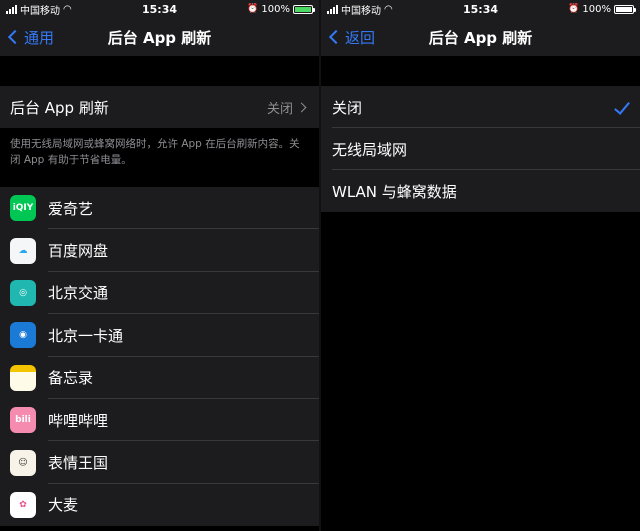  What do you see at coordinates (360, 37) in the screenshot?
I see `back-label: 返回` at bounding box center [360, 37].